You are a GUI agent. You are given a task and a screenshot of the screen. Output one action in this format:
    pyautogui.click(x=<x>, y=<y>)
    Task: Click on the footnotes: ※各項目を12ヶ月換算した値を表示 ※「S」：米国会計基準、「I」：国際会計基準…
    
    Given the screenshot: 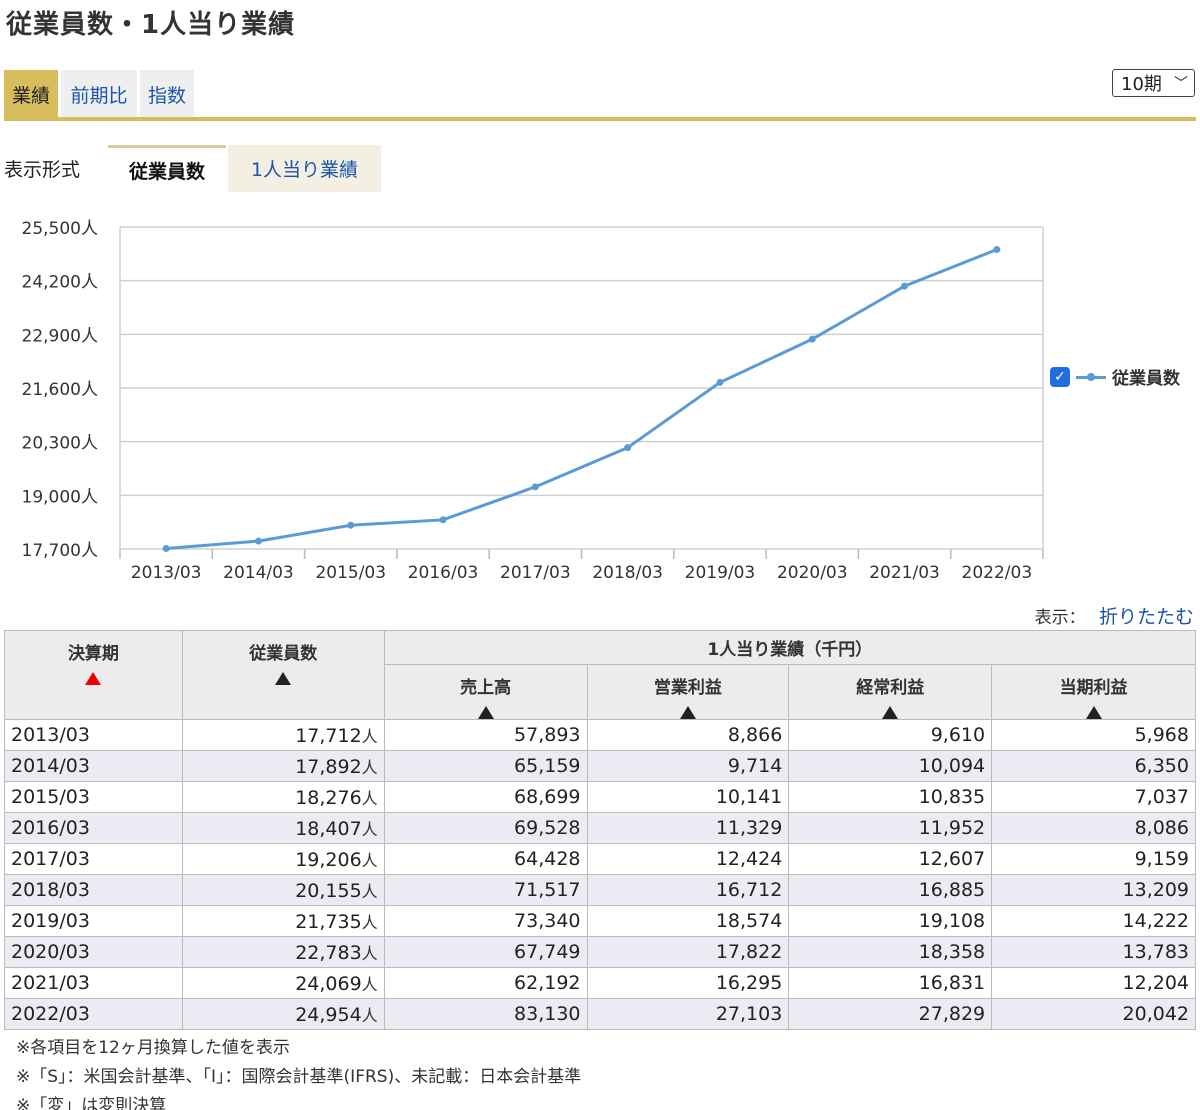 What is the action you would take?
    pyautogui.click(x=298, y=1072)
    